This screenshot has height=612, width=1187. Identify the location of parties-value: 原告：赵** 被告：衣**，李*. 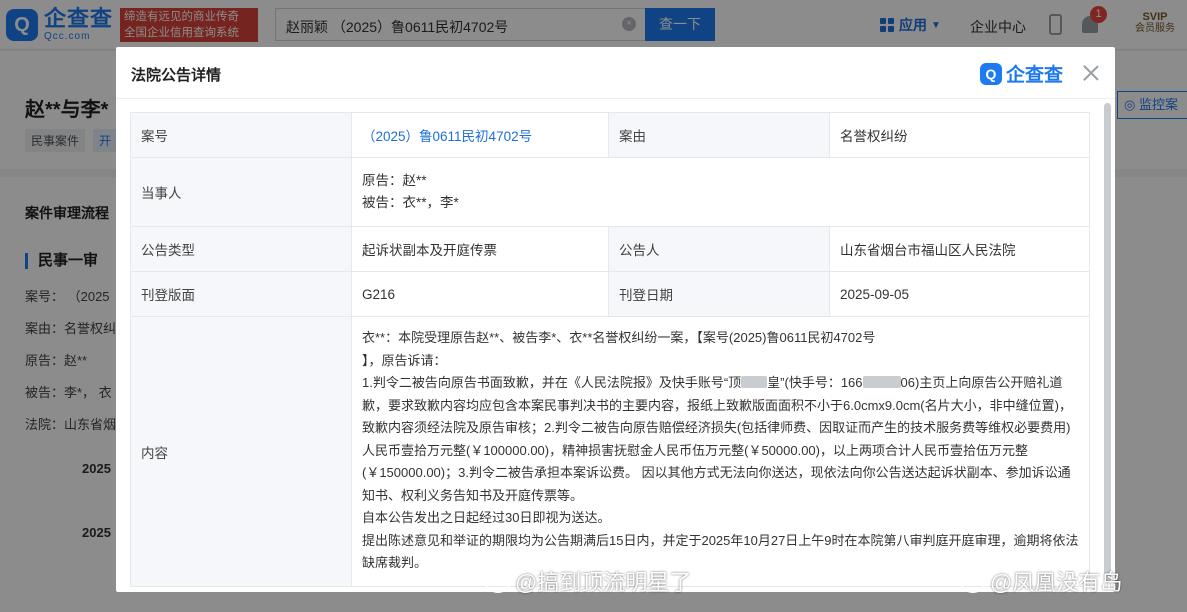
(720, 192).